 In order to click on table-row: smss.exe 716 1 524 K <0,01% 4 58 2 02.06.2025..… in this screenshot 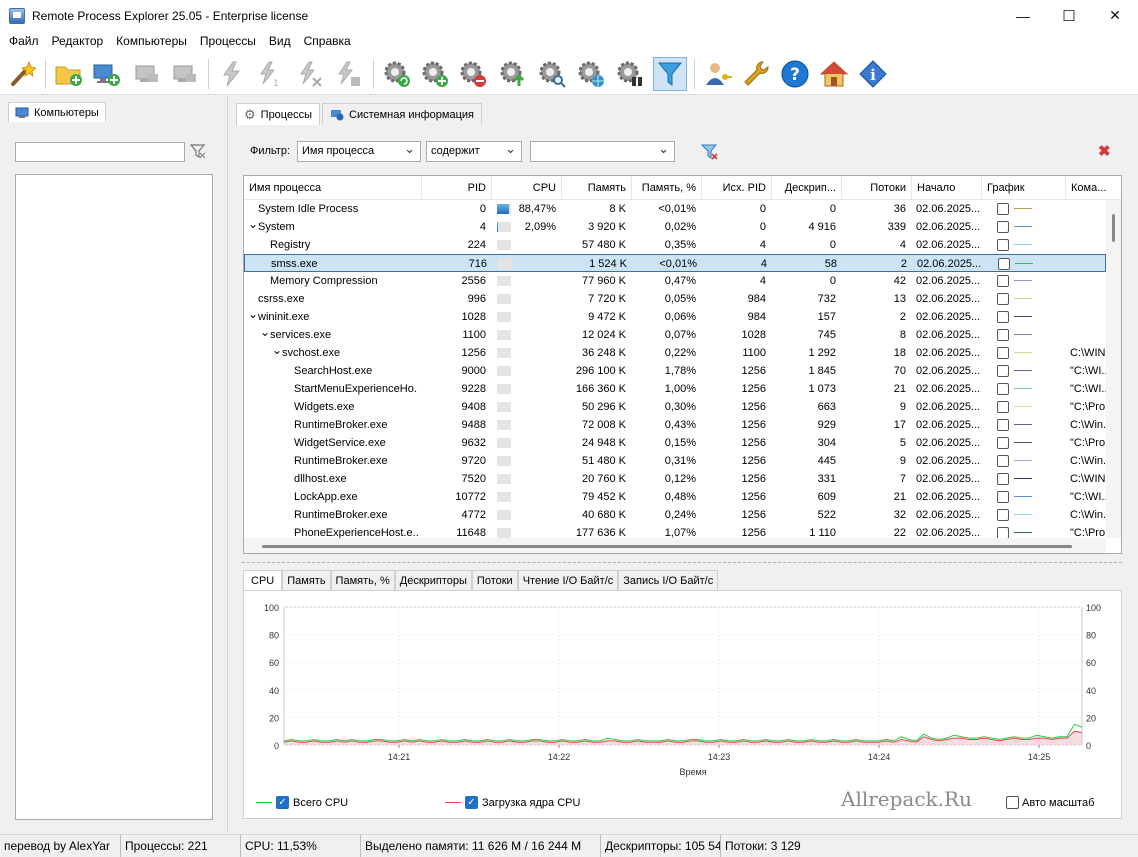, I will do `click(675, 263)`.